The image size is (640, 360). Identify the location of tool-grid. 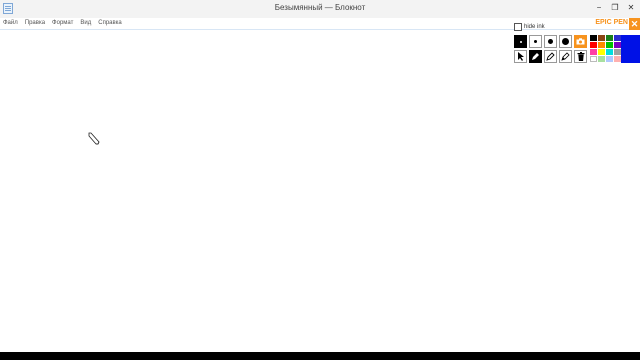
(550, 49).